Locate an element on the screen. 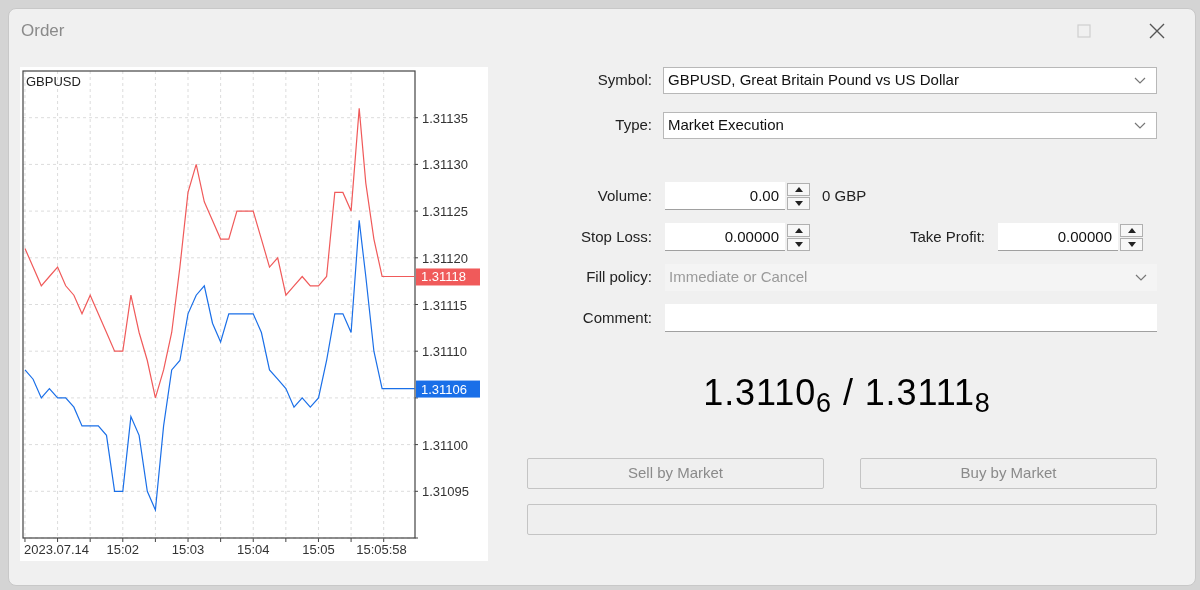  price-tag: 1.31118 is located at coordinates (448, 277).